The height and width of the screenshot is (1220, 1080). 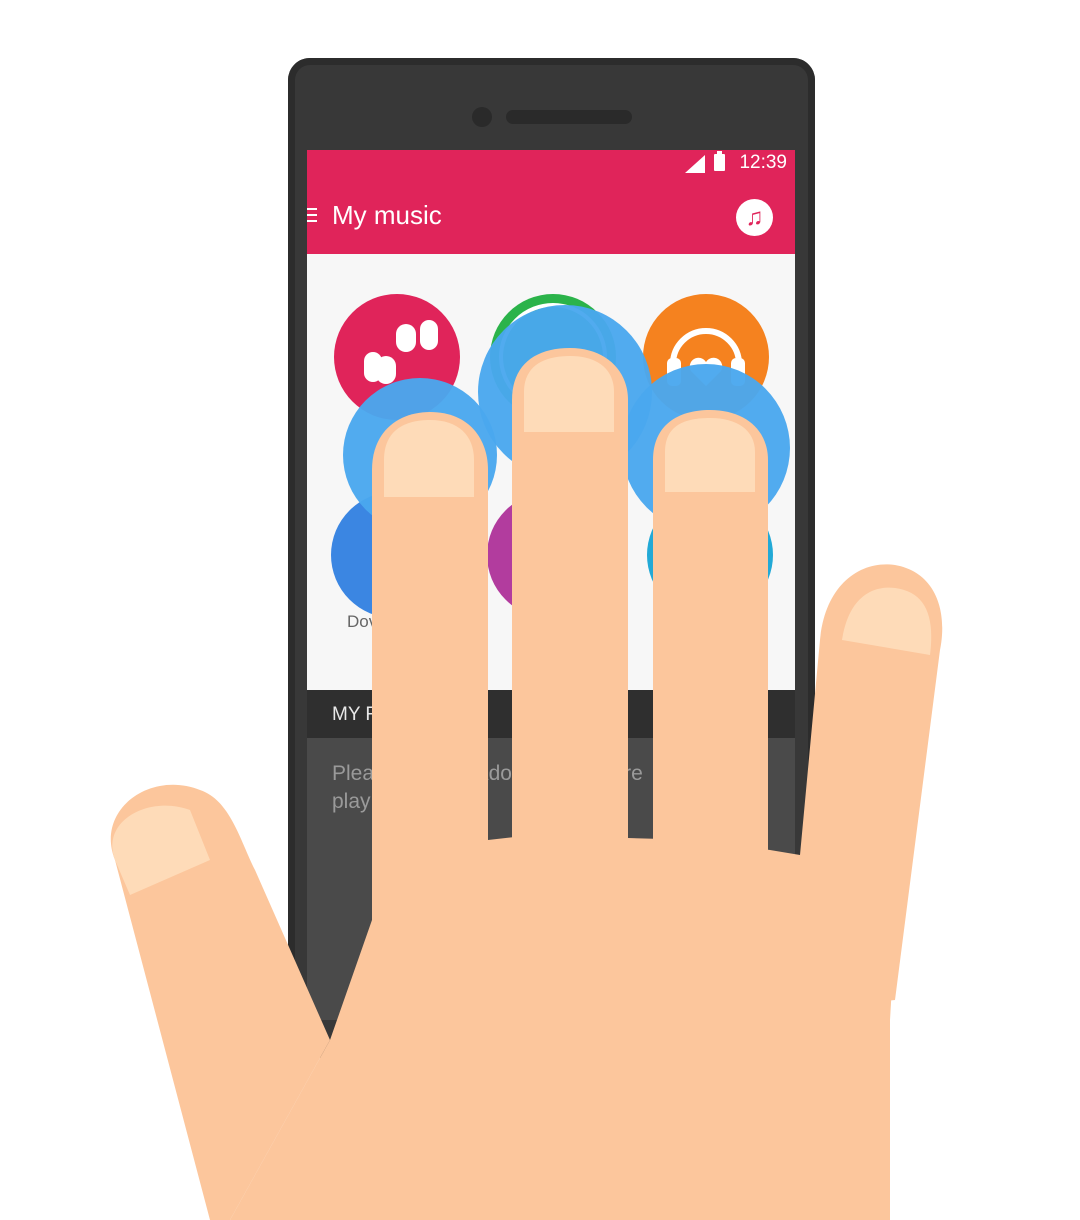 What do you see at coordinates (754, 217) in the screenshot?
I see `music-note-icon: ♫` at bounding box center [754, 217].